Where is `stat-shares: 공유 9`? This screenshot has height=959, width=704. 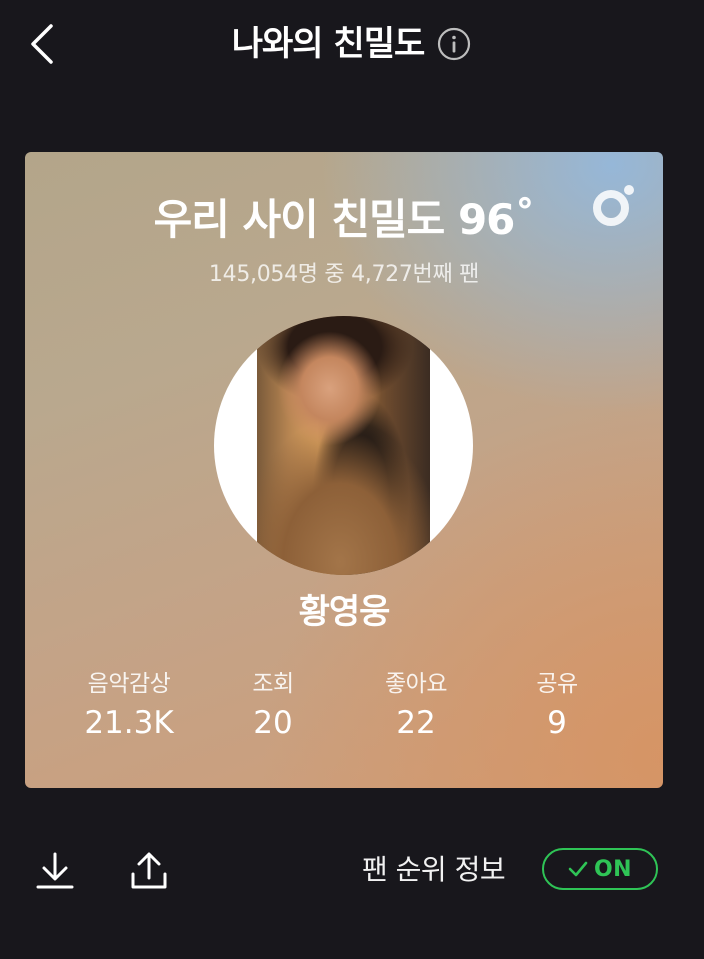
stat-shares: 공유 9 is located at coordinates (557, 706).